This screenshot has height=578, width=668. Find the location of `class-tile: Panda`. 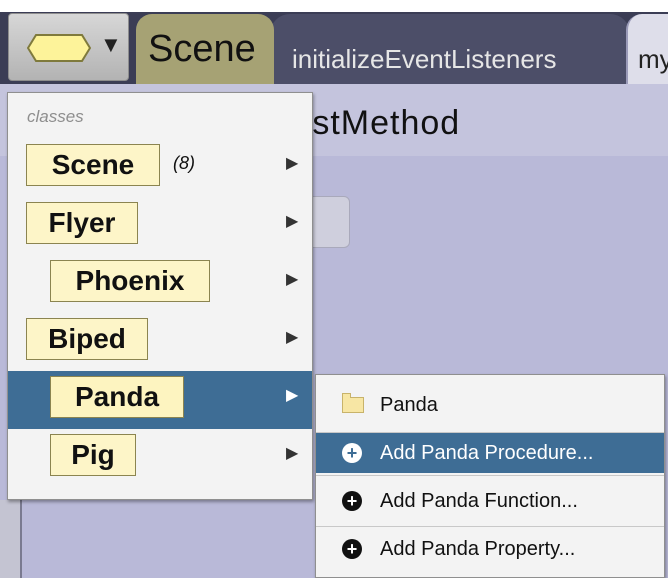

class-tile: Panda is located at coordinates (117, 397).